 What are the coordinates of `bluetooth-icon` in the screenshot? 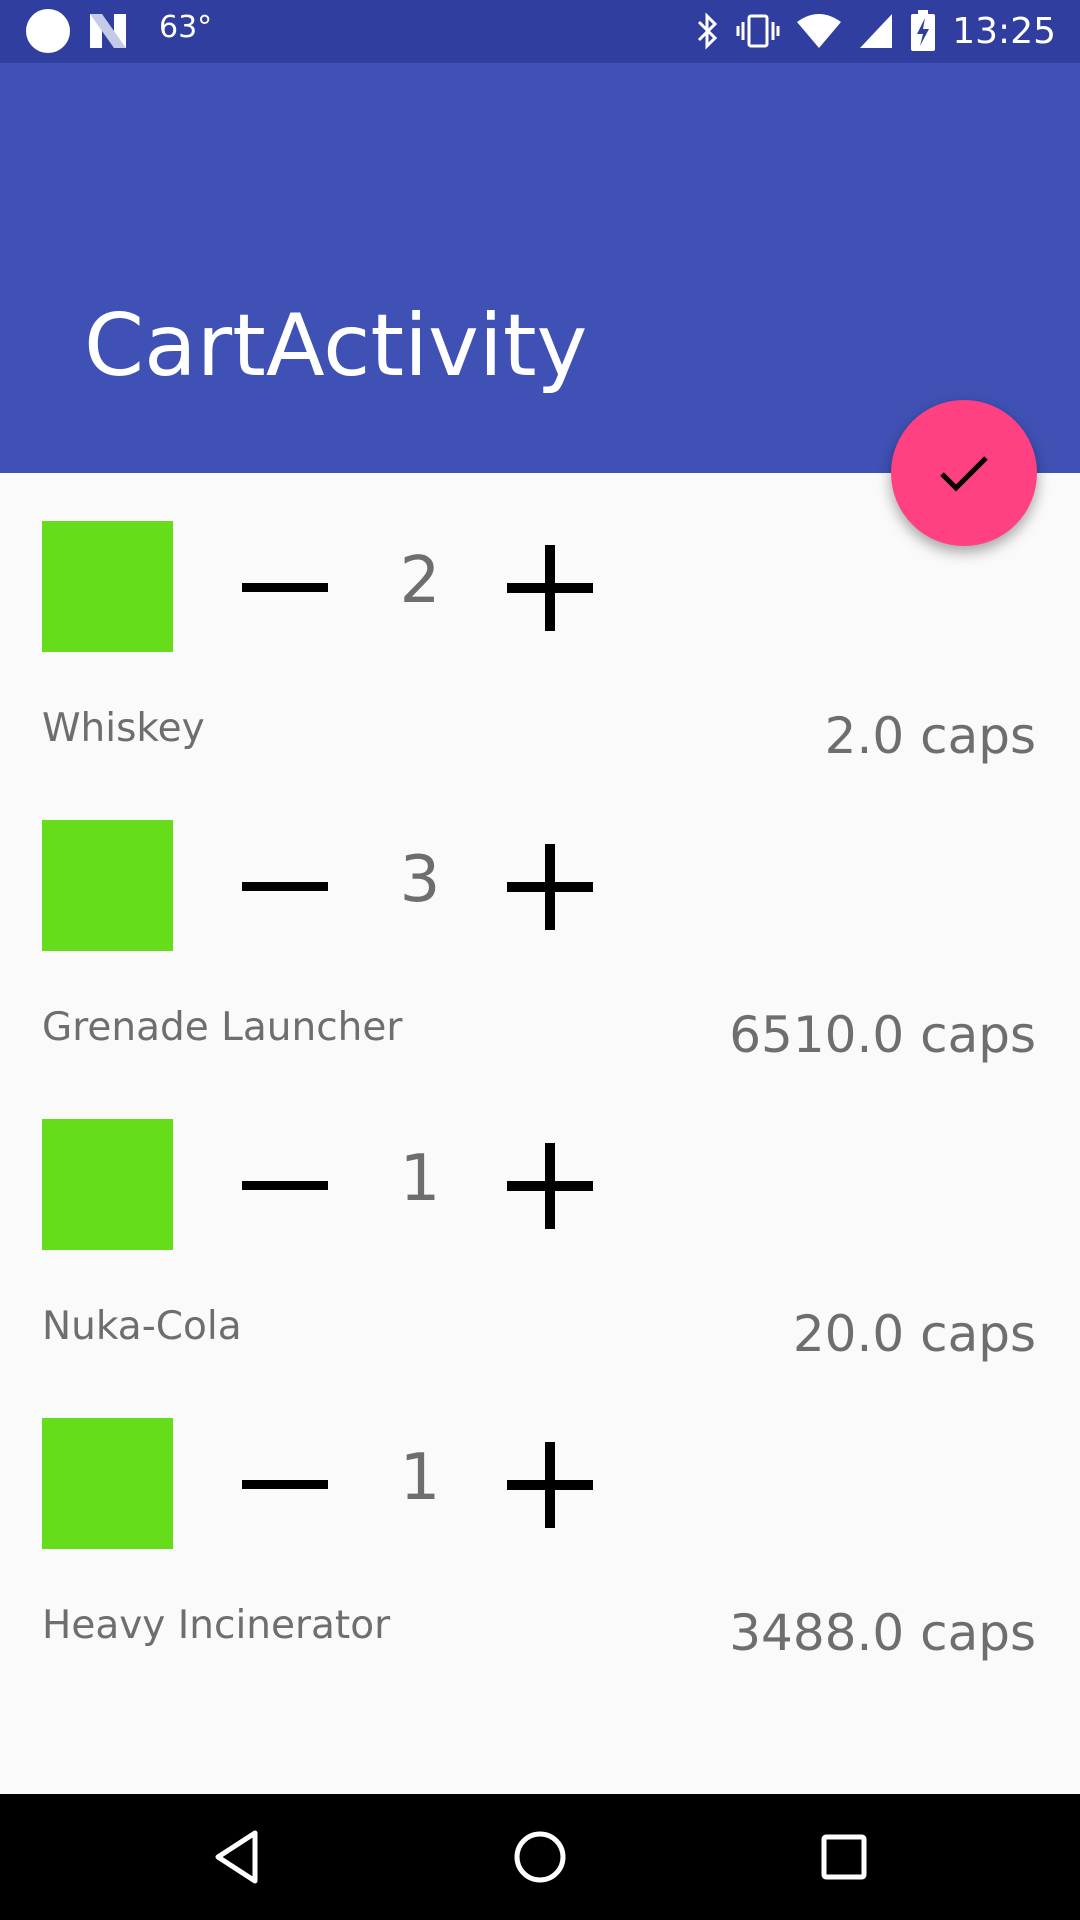 It's located at (708, 31).